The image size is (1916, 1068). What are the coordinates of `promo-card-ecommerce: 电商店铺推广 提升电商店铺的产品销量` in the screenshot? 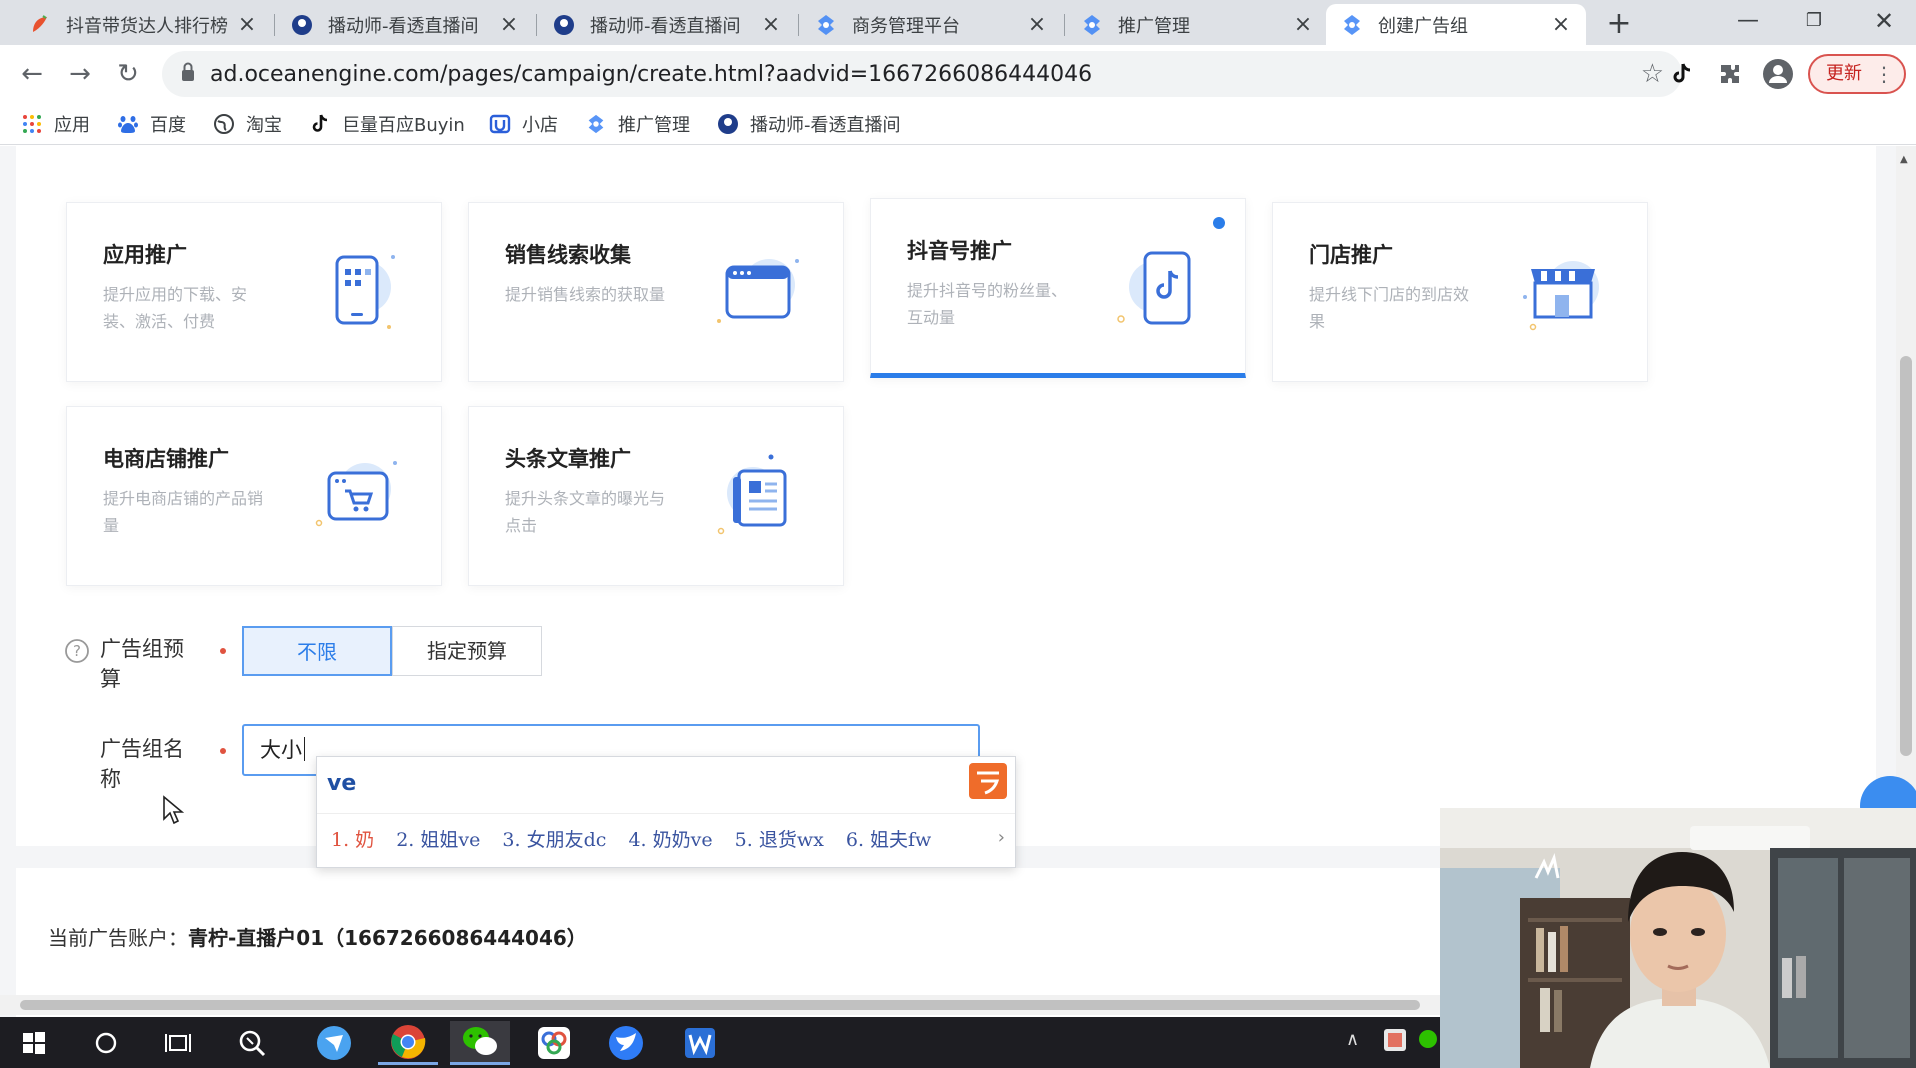 It's located at (254, 496).